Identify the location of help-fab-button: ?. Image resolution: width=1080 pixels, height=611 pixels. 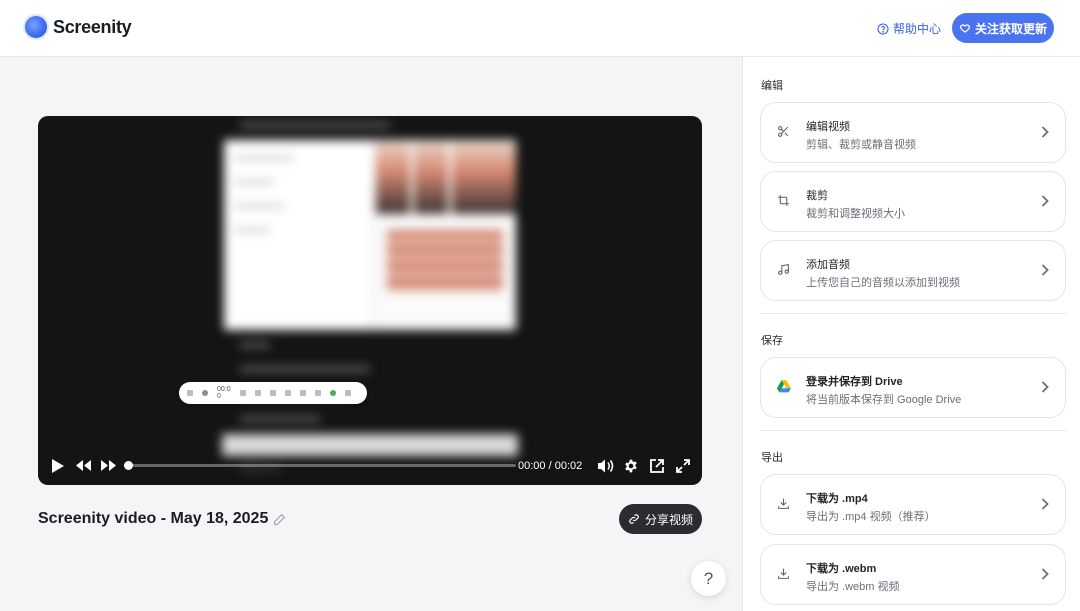
(708, 578).